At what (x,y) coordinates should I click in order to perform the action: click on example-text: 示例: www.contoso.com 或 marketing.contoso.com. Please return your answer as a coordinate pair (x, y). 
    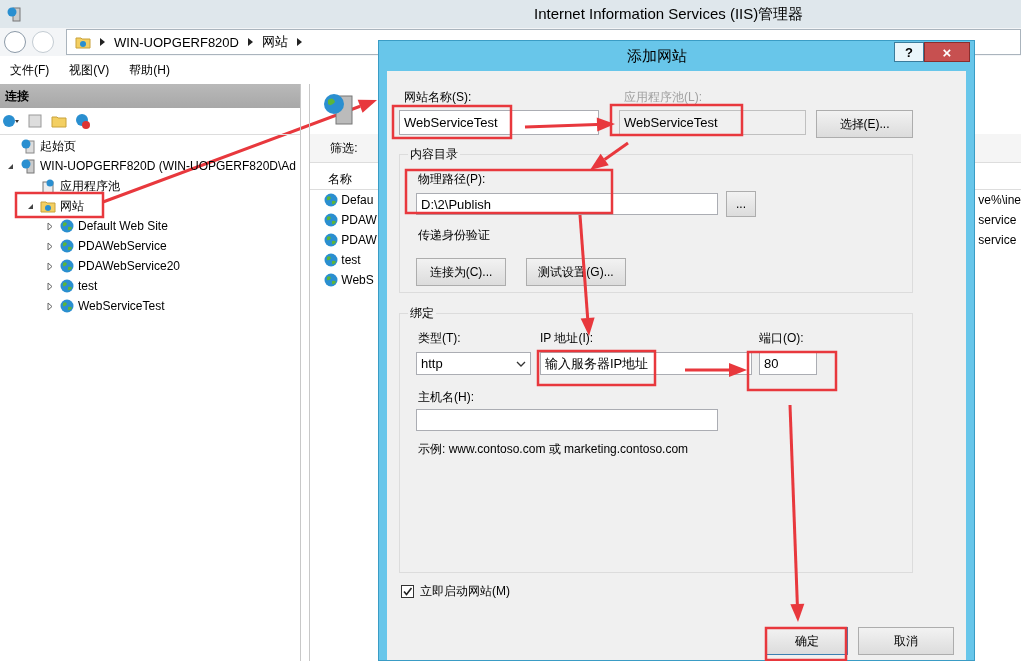
    Looking at the image, I should click on (554, 449).